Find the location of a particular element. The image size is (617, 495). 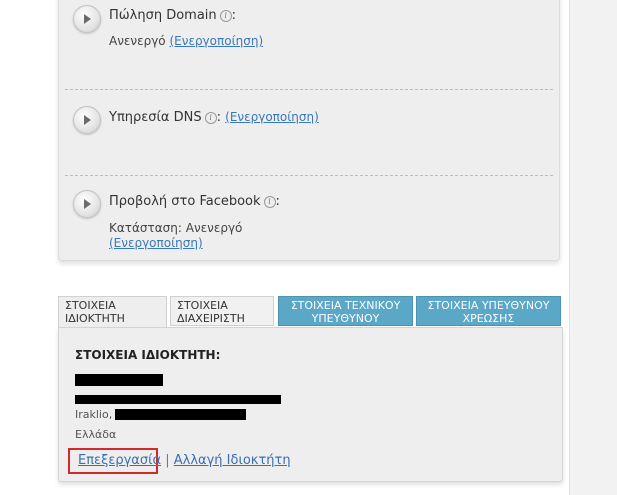

service-status-line: Κατάσταση: Ανενεργό is located at coordinates (175, 228).